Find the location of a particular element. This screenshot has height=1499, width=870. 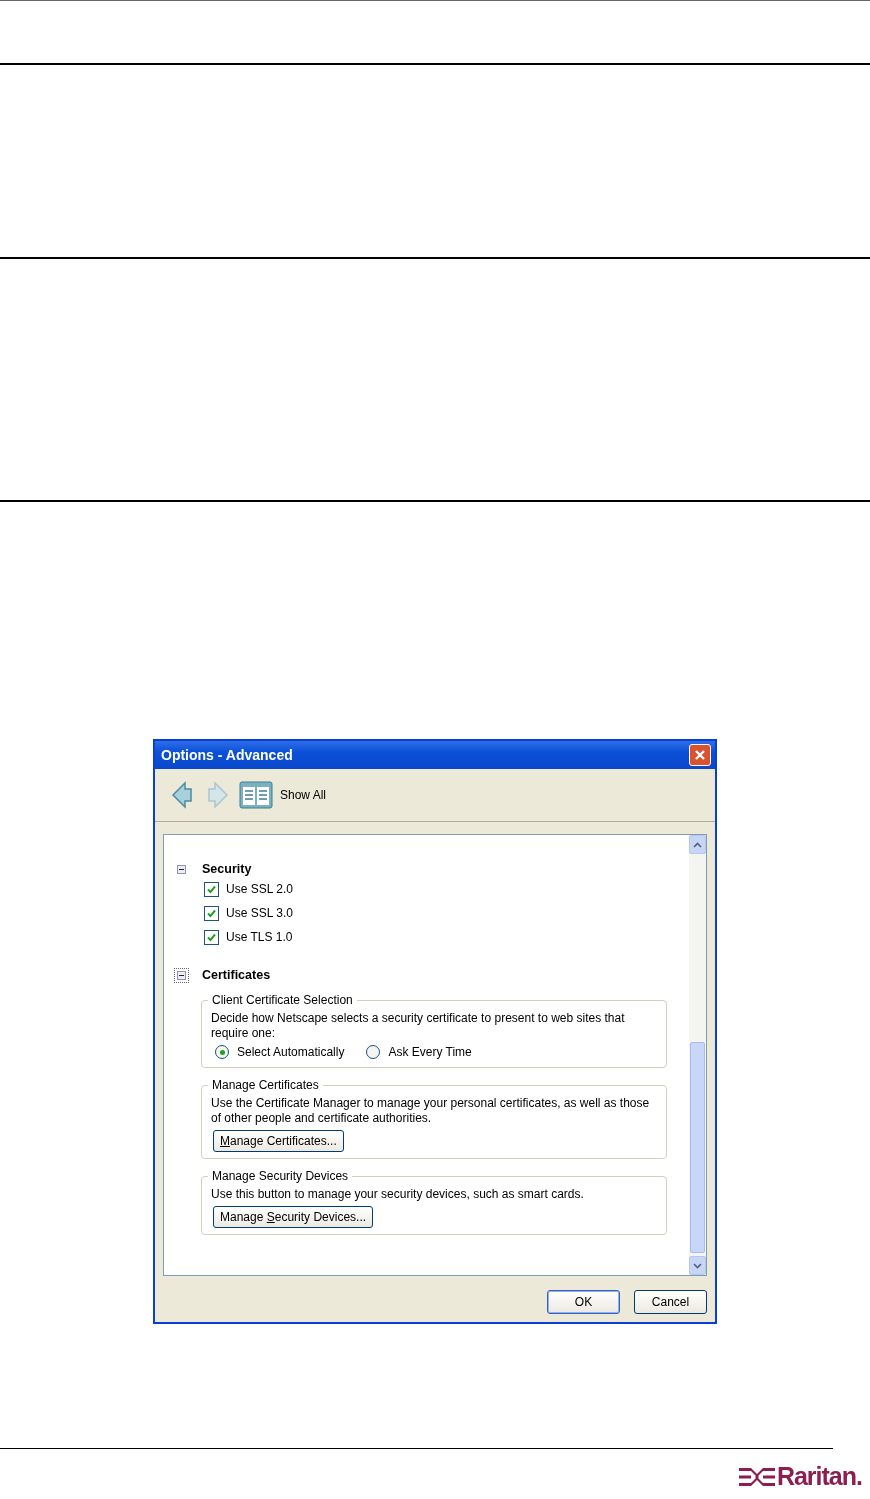

radio-label: Ask Every Time is located at coordinates (430, 1052).